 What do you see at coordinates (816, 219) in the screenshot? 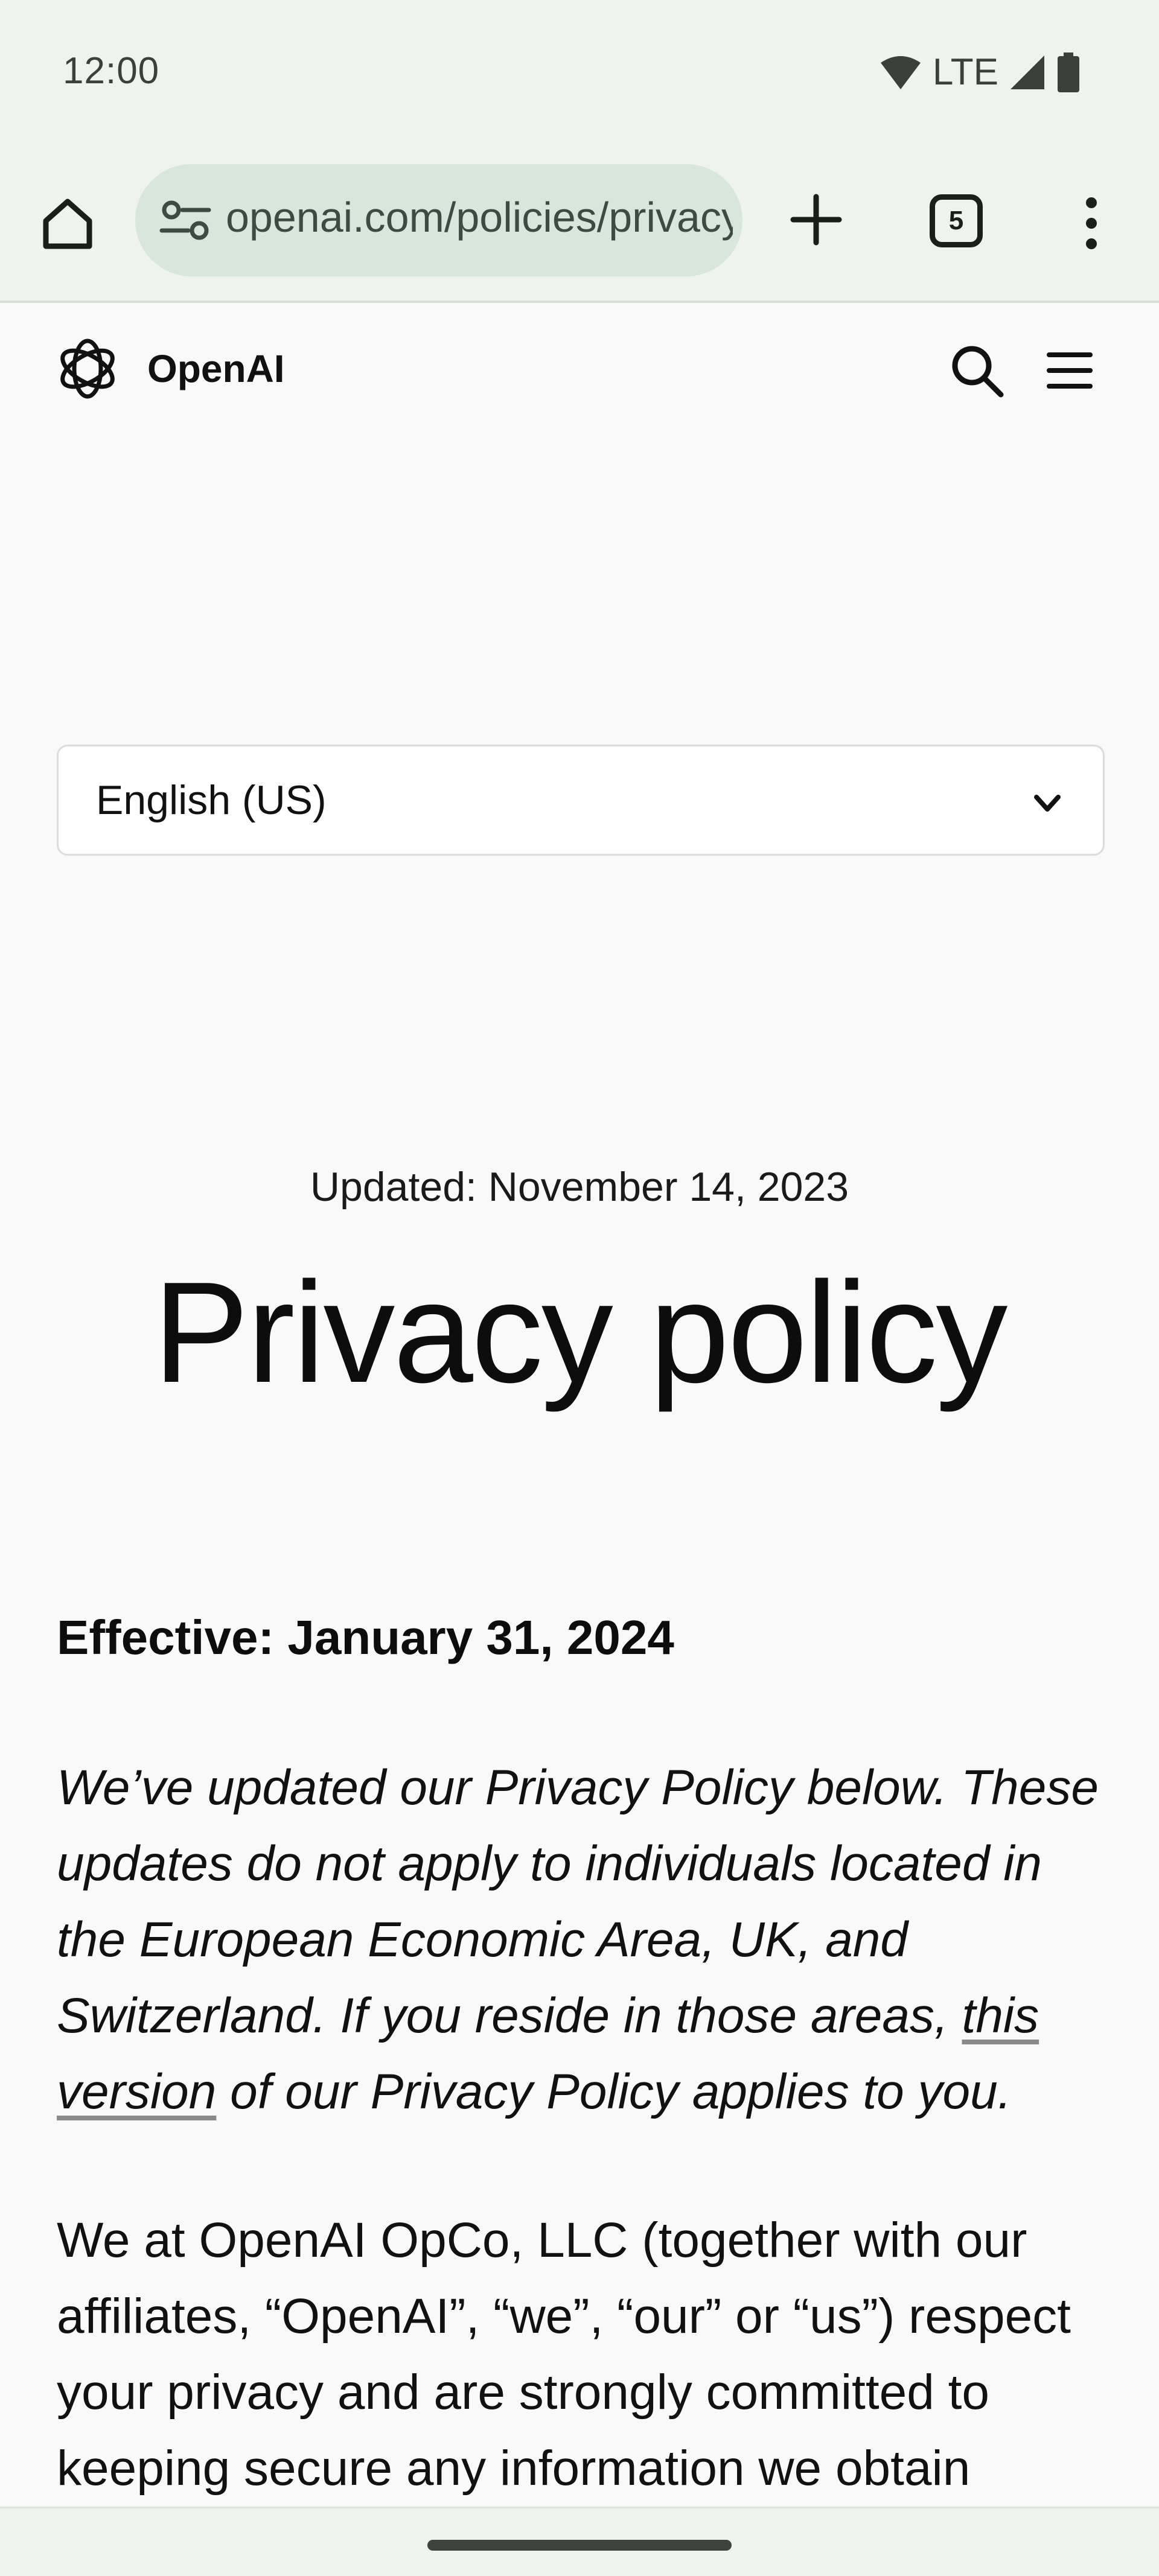
I see `new-tab-icon` at bounding box center [816, 219].